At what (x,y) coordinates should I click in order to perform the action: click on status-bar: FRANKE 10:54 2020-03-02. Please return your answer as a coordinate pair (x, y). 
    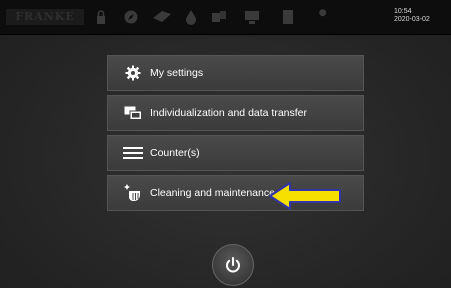
    Looking at the image, I should click on (225, 17).